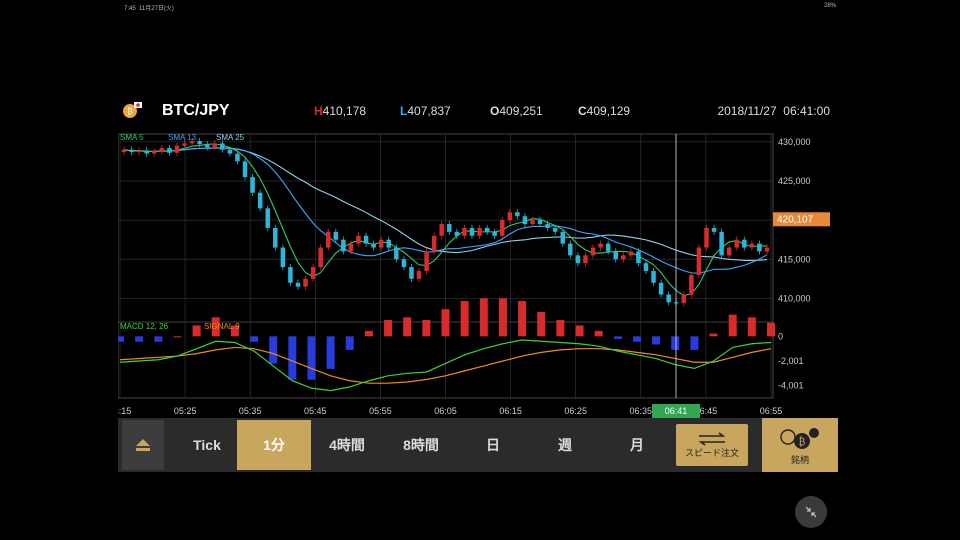 The image size is (960, 540). What do you see at coordinates (516, 111) in the screenshot?
I see `open-price: O409,251` at bounding box center [516, 111].